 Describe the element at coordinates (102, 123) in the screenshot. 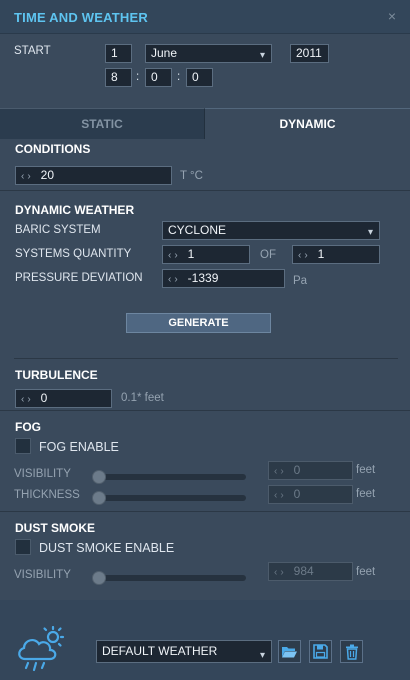

I see `tab-static: STATIC` at that location.